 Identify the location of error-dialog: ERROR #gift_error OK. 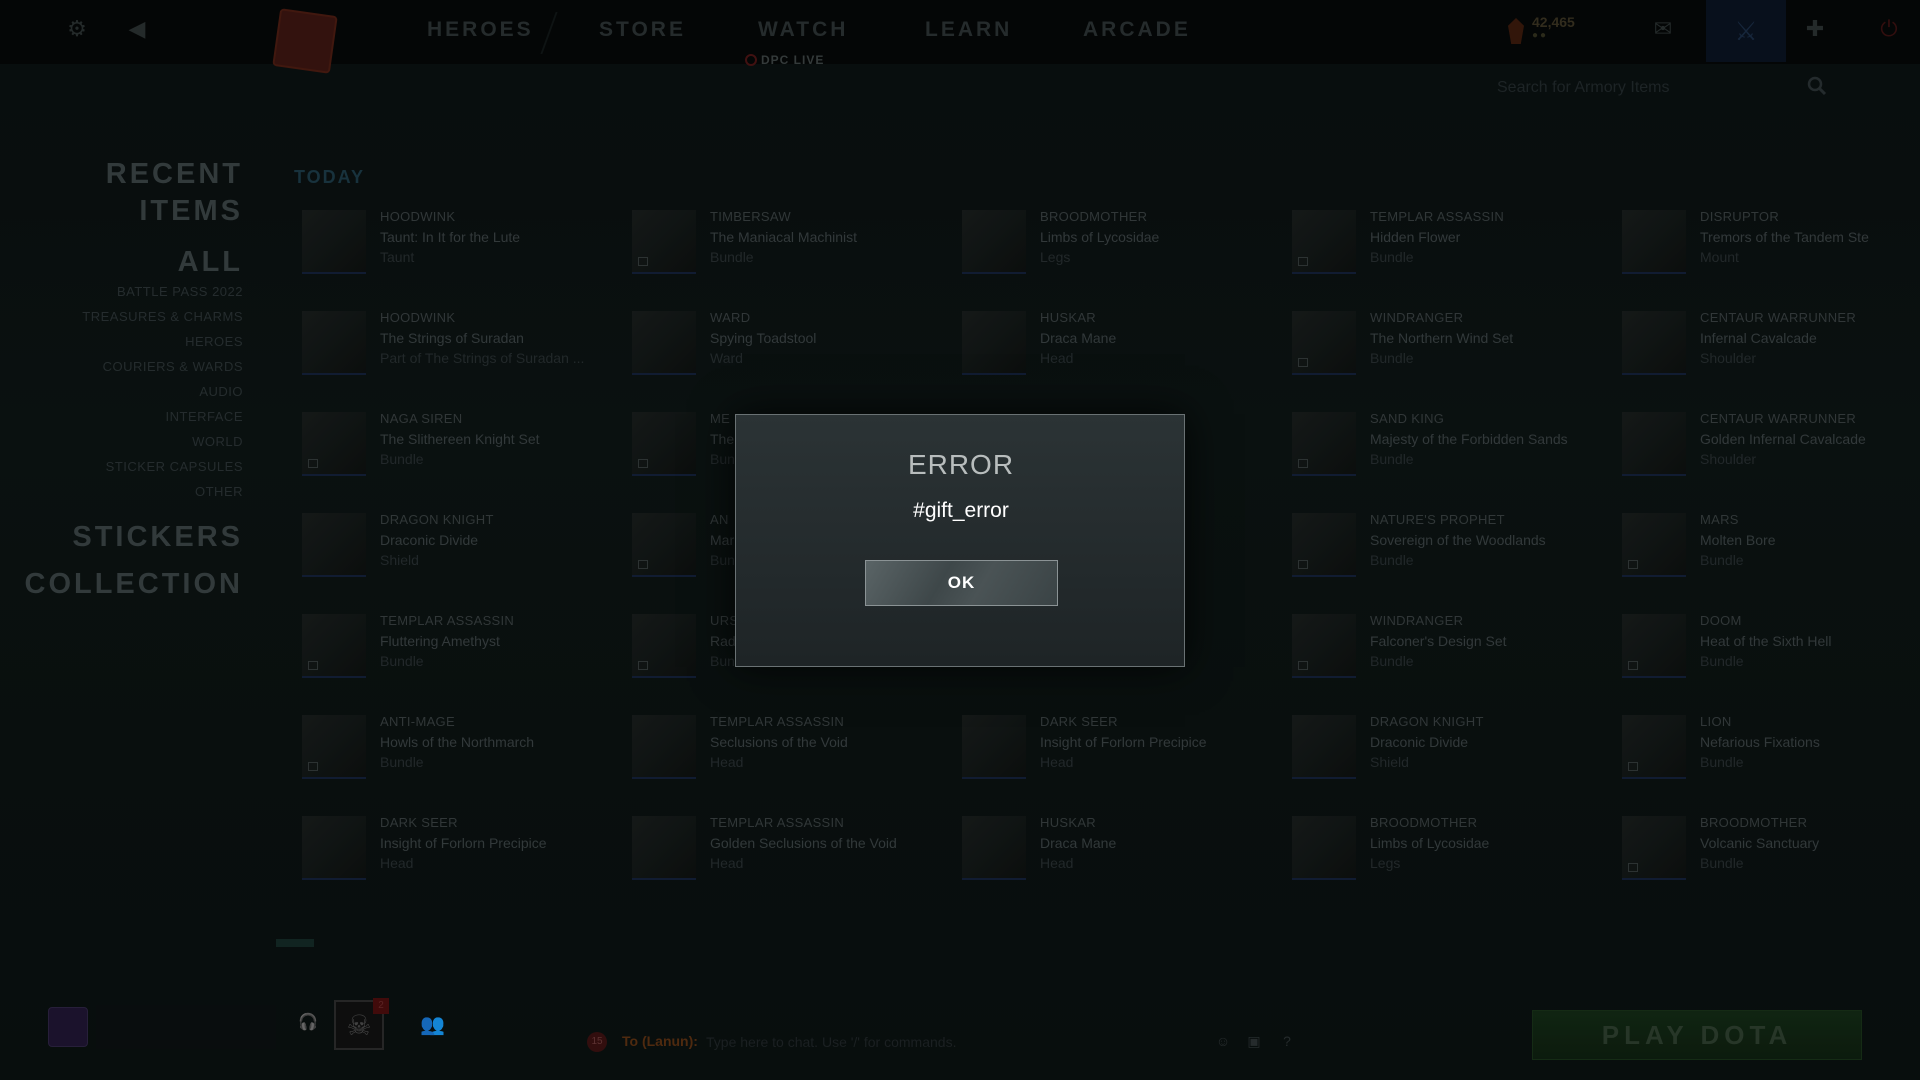
(960, 540).